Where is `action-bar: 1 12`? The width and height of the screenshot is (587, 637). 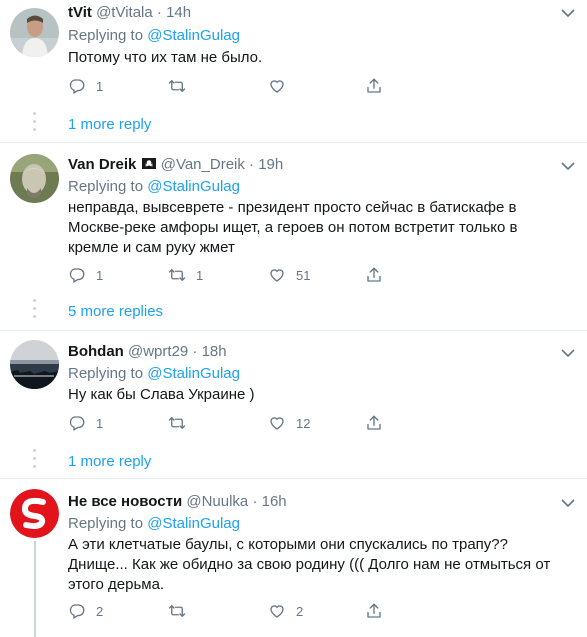
action-bar: 1 12 is located at coordinates (228, 423).